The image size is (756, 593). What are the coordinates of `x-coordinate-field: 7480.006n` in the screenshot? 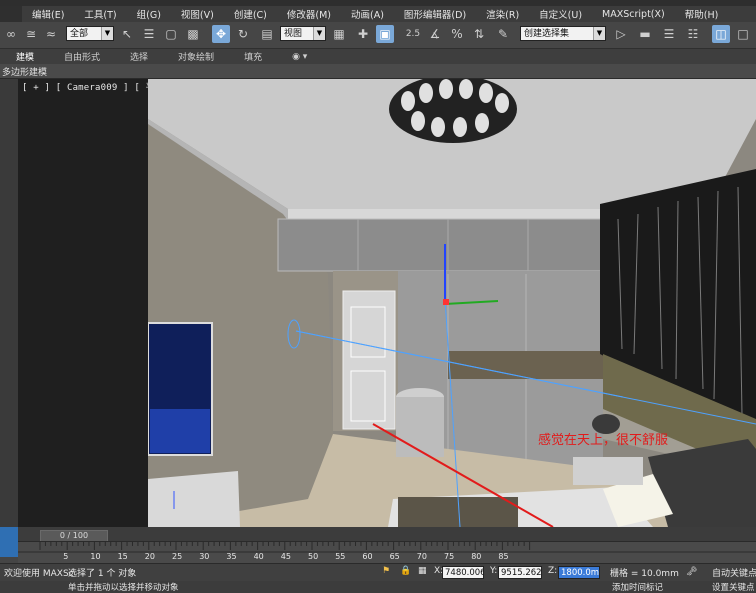 It's located at (463, 572).